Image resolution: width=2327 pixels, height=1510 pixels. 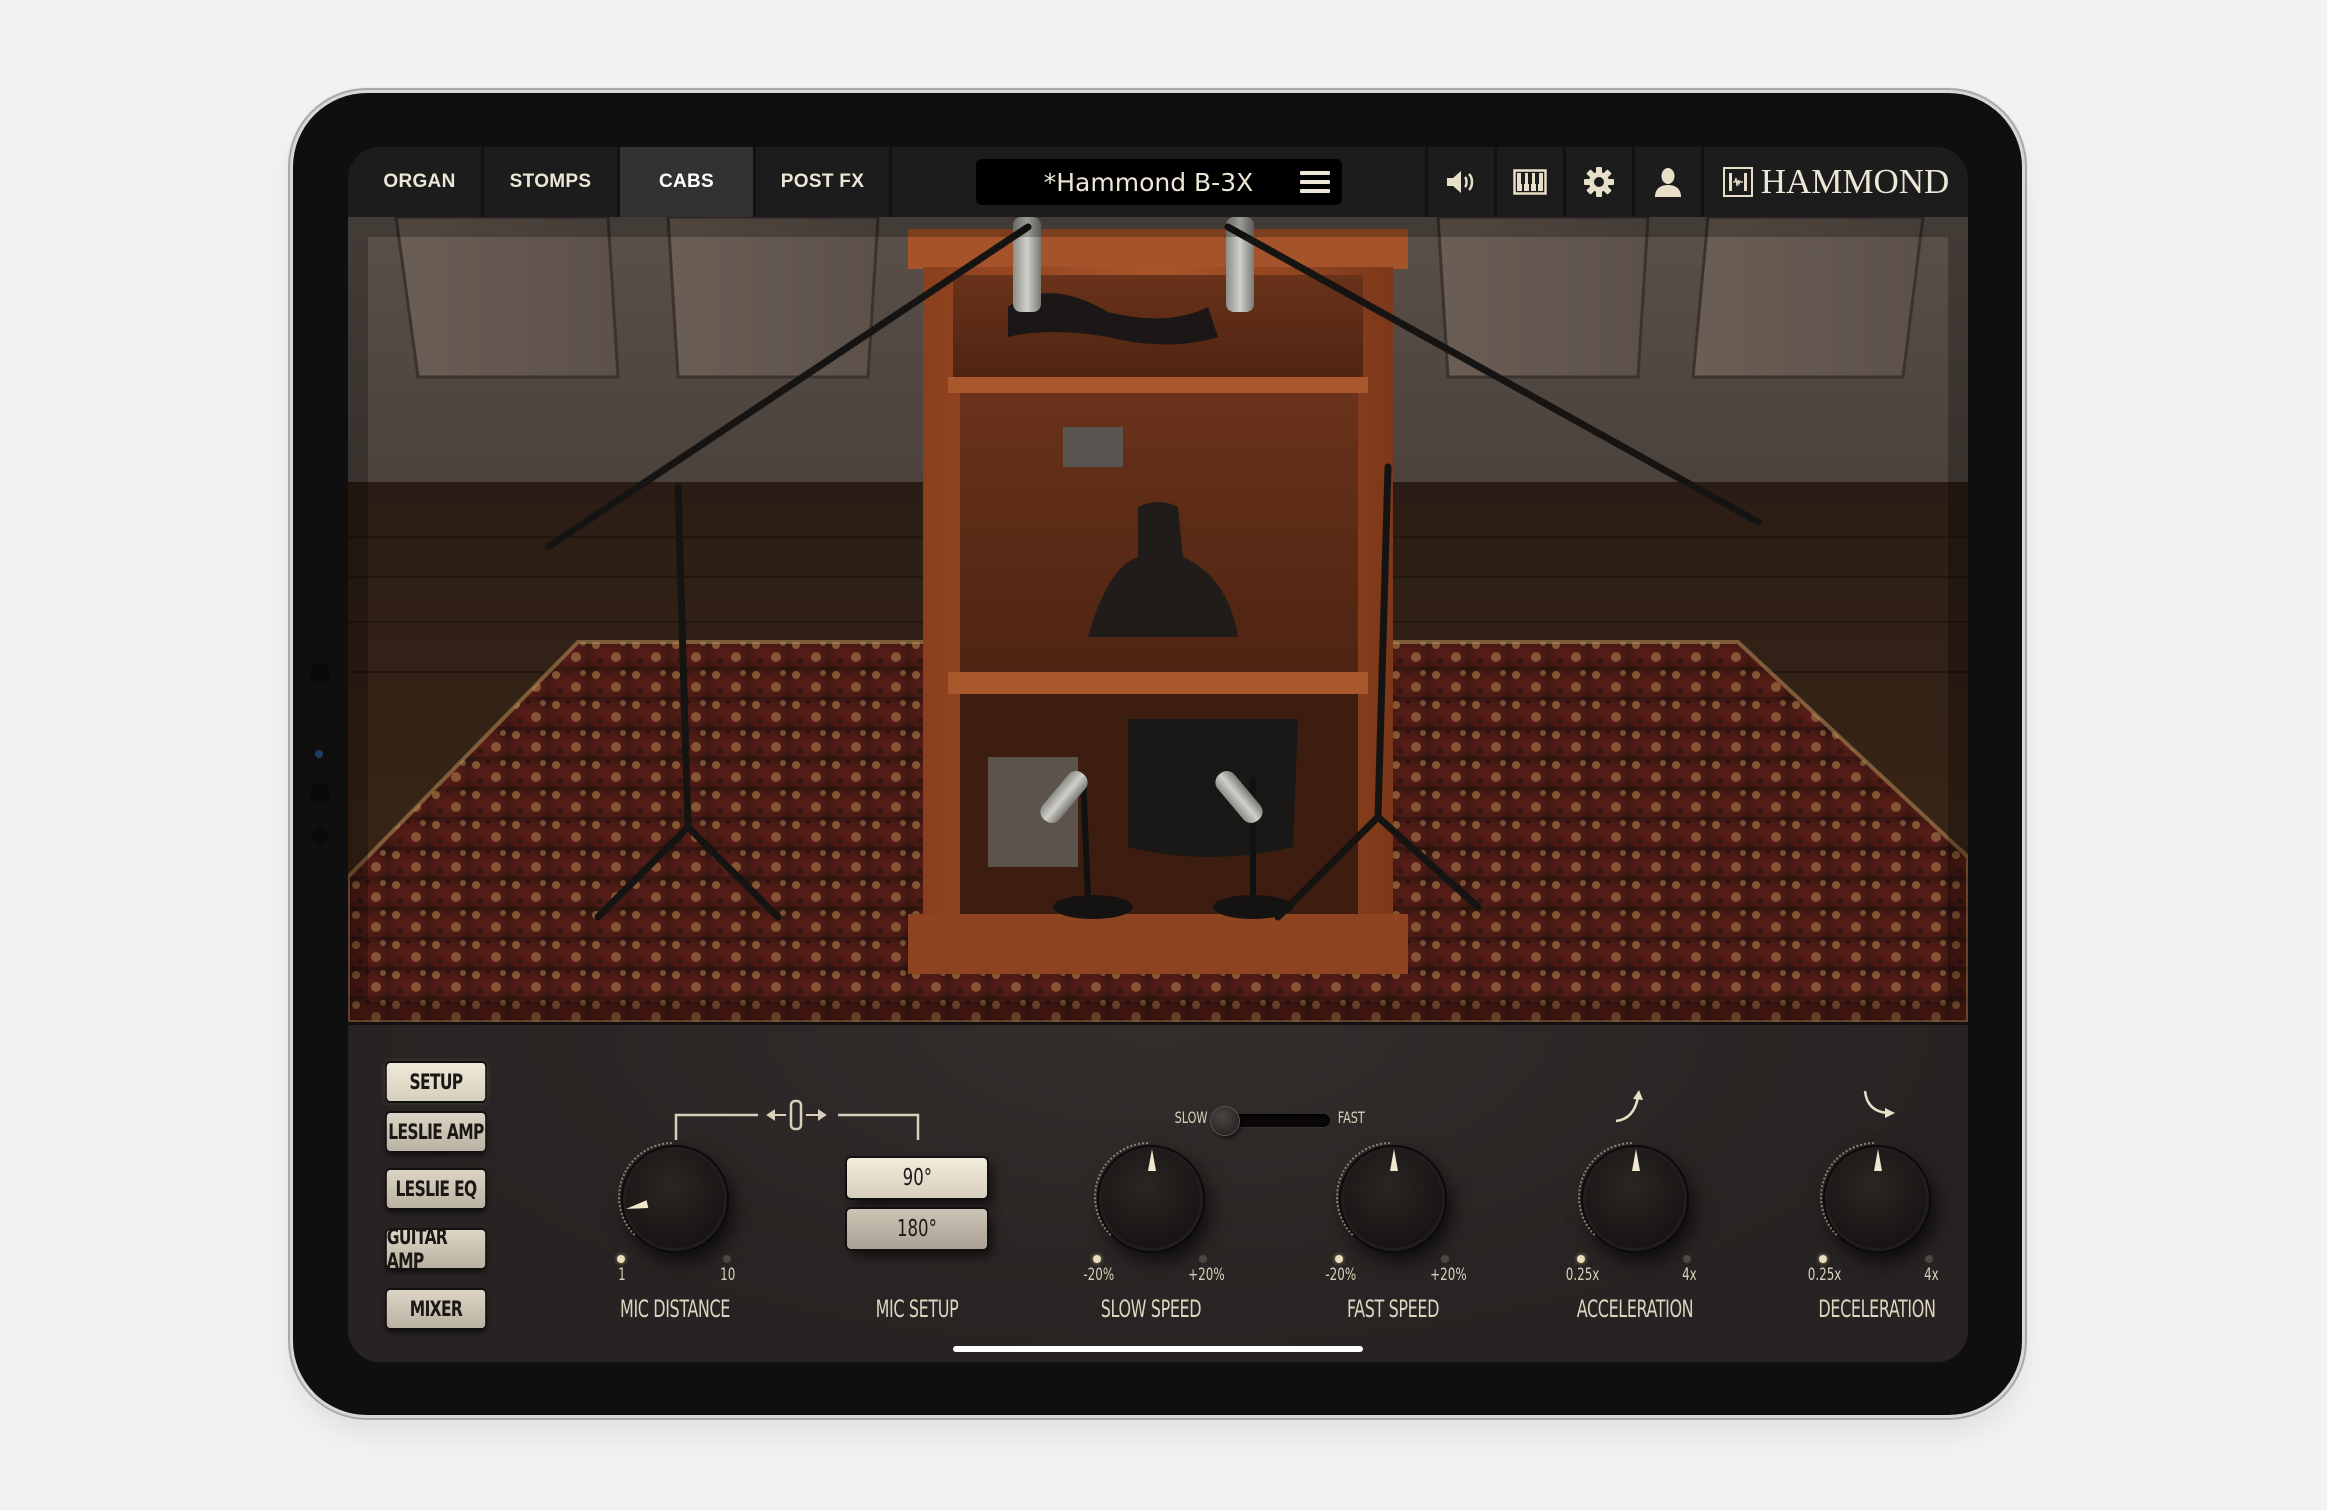 What do you see at coordinates (1635, 1309) in the screenshot?
I see `acceleration-label: ACCELERATION` at bounding box center [1635, 1309].